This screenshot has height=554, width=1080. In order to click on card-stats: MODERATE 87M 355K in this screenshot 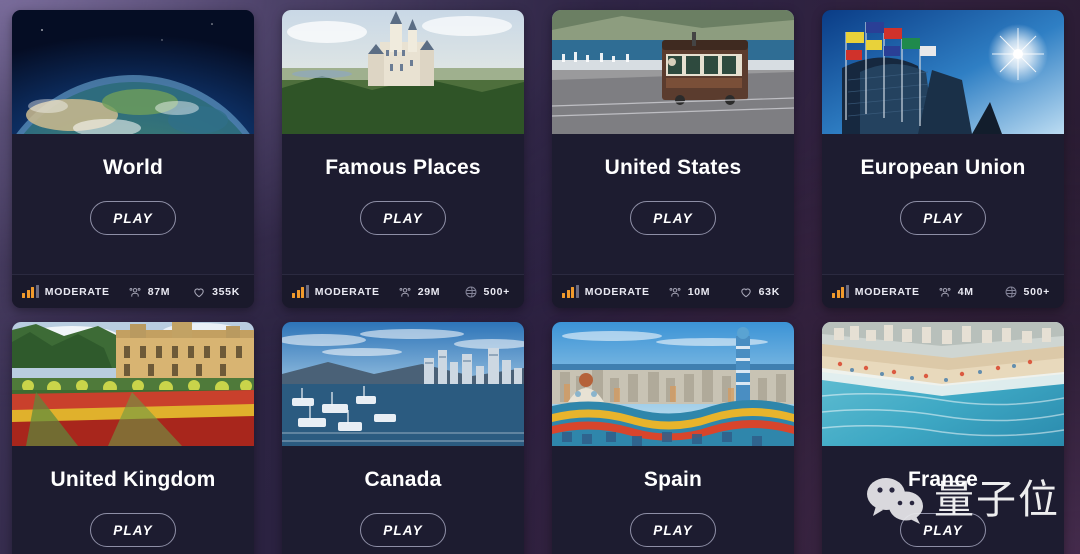, I will do `click(133, 291)`.